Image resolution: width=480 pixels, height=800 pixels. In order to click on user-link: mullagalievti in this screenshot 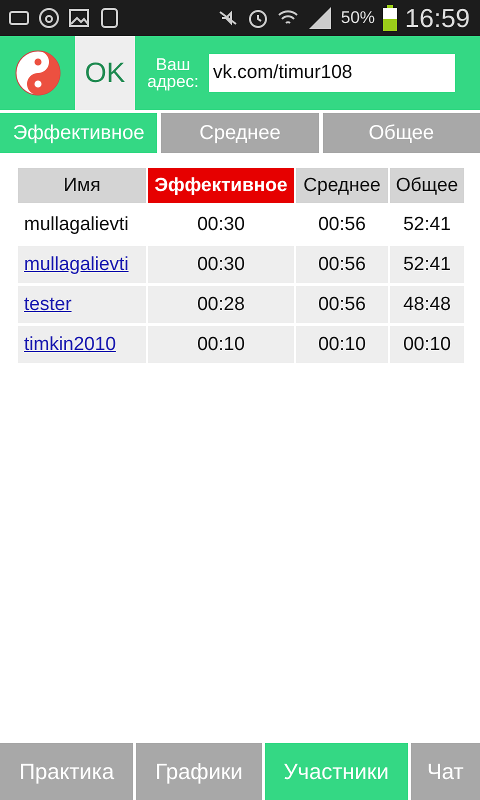, I will do `click(76, 265)`.